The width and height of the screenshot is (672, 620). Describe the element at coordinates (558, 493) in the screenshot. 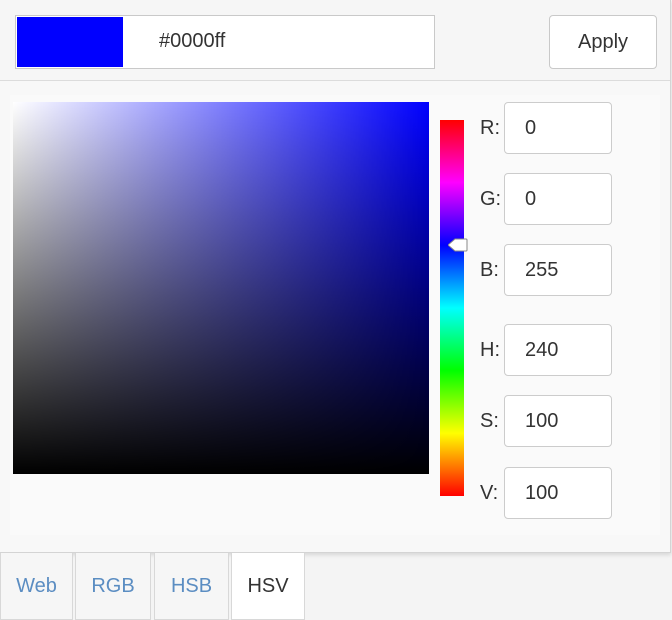

I see `value-input: 100` at that location.